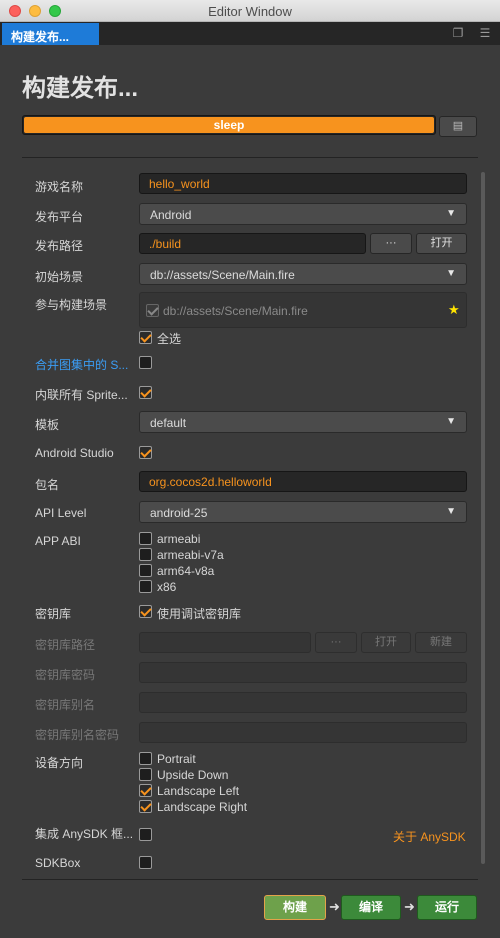 The width and height of the screenshot is (500, 938). What do you see at coordinates (59, 763) in the screenshot?
I see `orientation-label: 设备方向` at bounding box center [59, 763].